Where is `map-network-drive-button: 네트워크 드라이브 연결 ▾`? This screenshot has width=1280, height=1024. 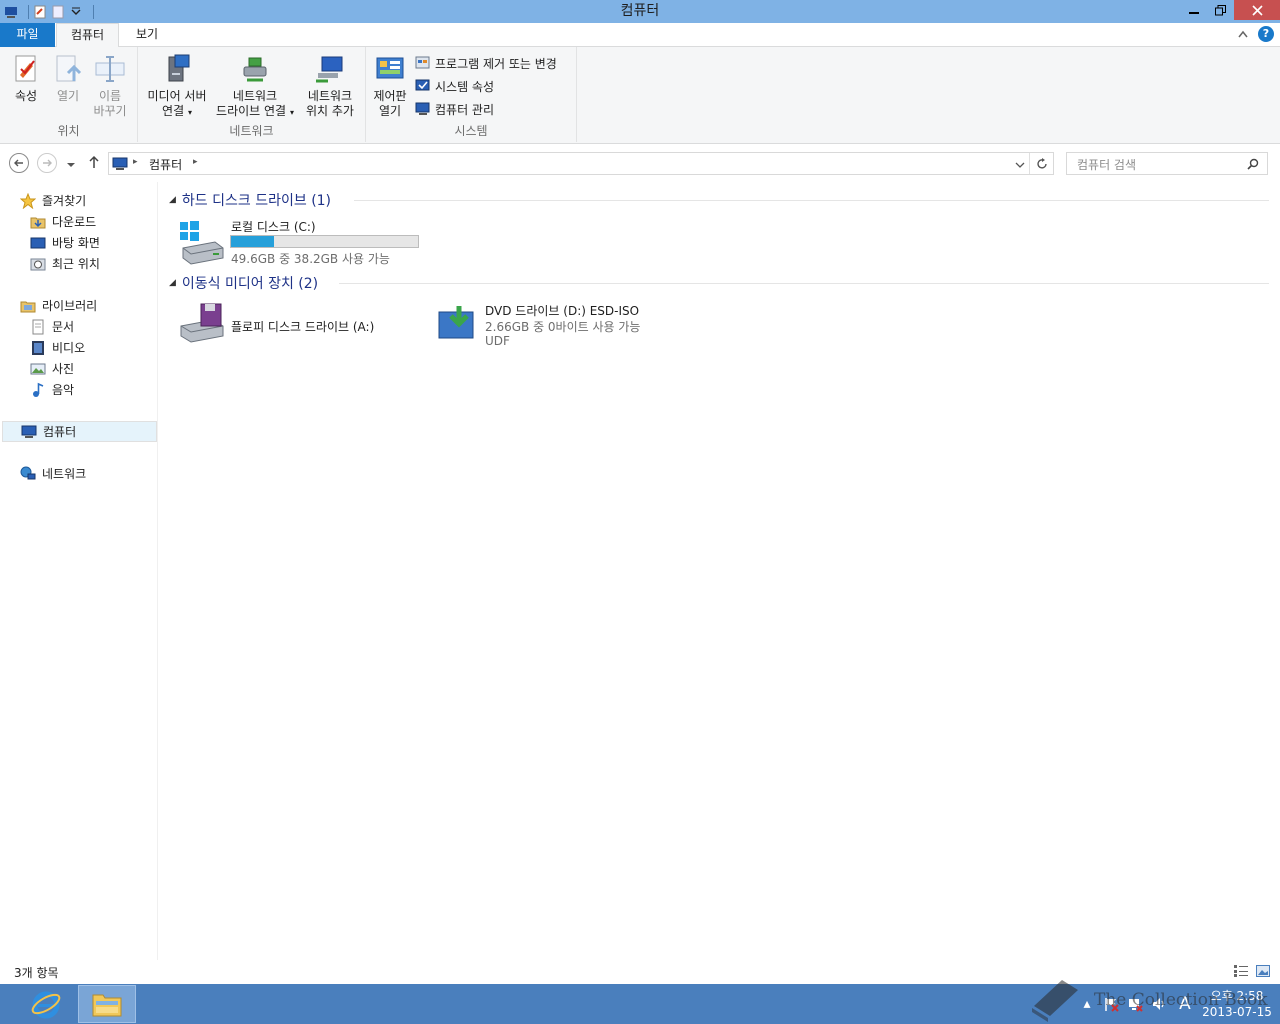 map-network-drive-button: 네트워크 드라이브 연결 ▾ is located at coordinates (255, 86).